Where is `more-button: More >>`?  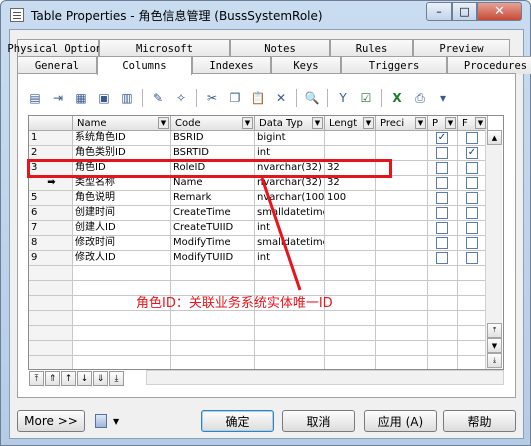
more-button: More >> is located at coordinates (51, 421).